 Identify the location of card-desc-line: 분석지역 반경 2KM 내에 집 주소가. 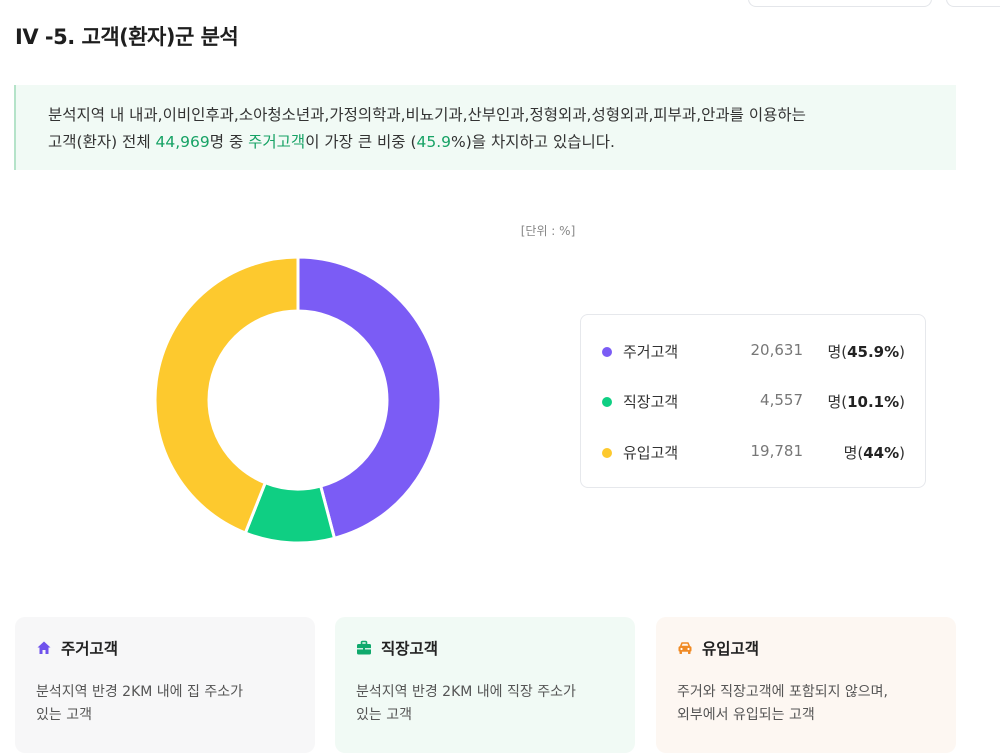
(139, 692).